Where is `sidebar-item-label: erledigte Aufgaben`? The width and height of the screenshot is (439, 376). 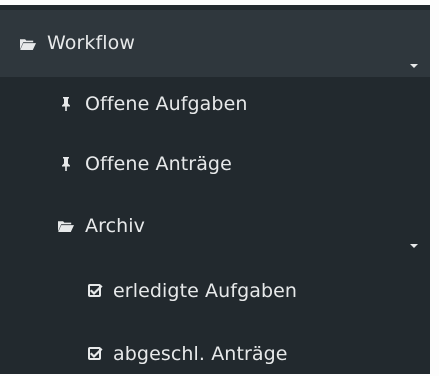 sidebar-item-label: erledigte Aufgaben is located at coordinates (205, 290).